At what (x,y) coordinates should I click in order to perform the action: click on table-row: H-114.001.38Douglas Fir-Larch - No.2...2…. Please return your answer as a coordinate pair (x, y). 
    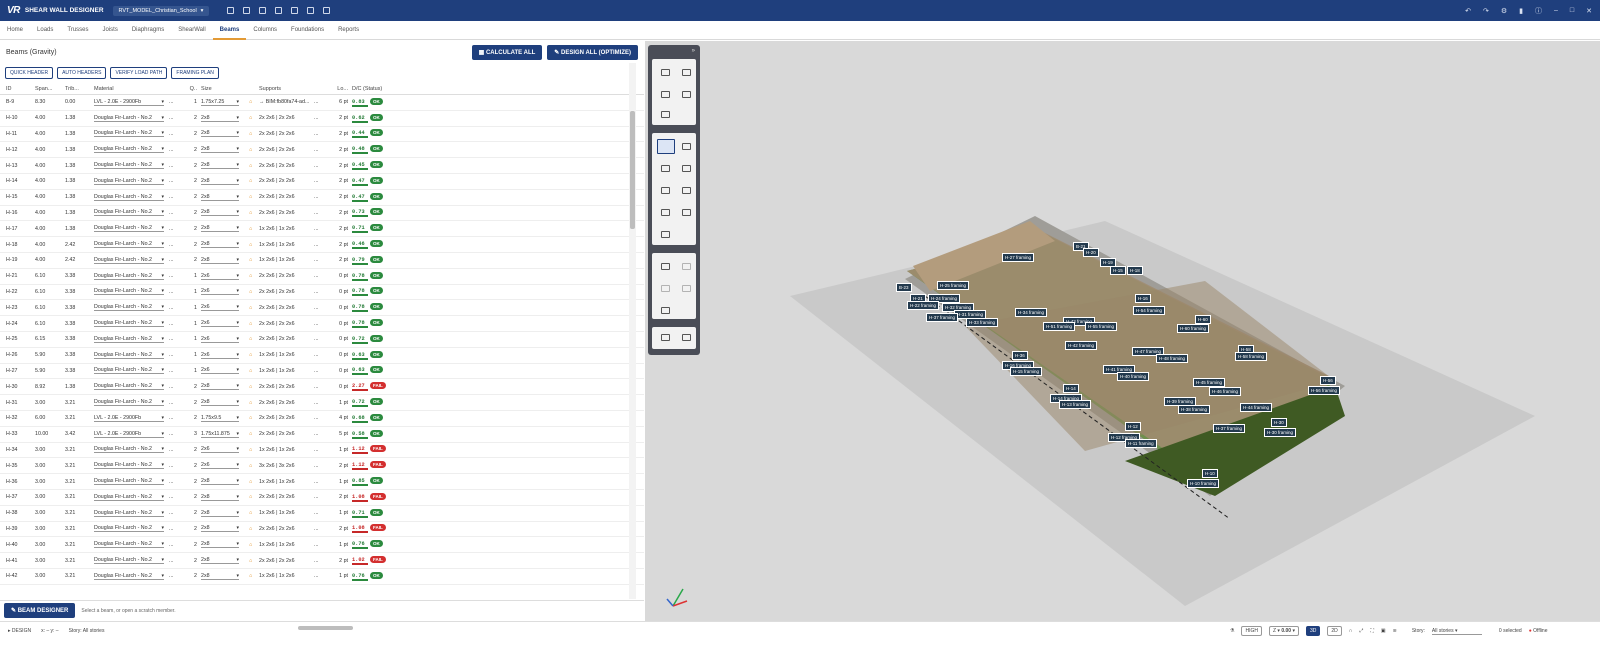
    Looking at the image, I should click on (322, 135).